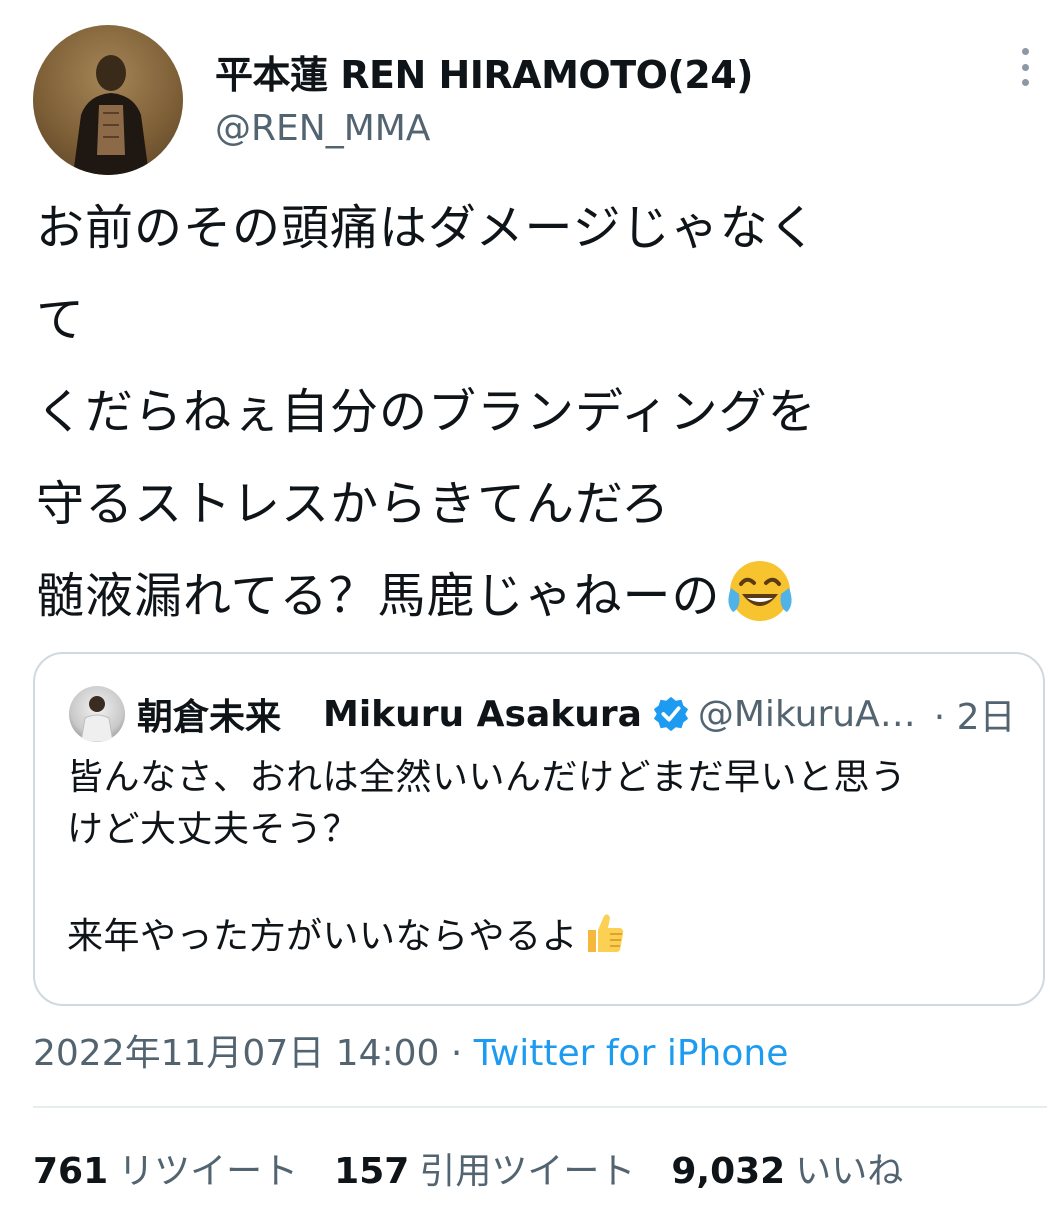 This screenshot has width=1047, height=1221. What do you see at coordinates (849, 1171) in the screenshot?
I see `likes-label: いいね` at bounding box center [849, 1171].